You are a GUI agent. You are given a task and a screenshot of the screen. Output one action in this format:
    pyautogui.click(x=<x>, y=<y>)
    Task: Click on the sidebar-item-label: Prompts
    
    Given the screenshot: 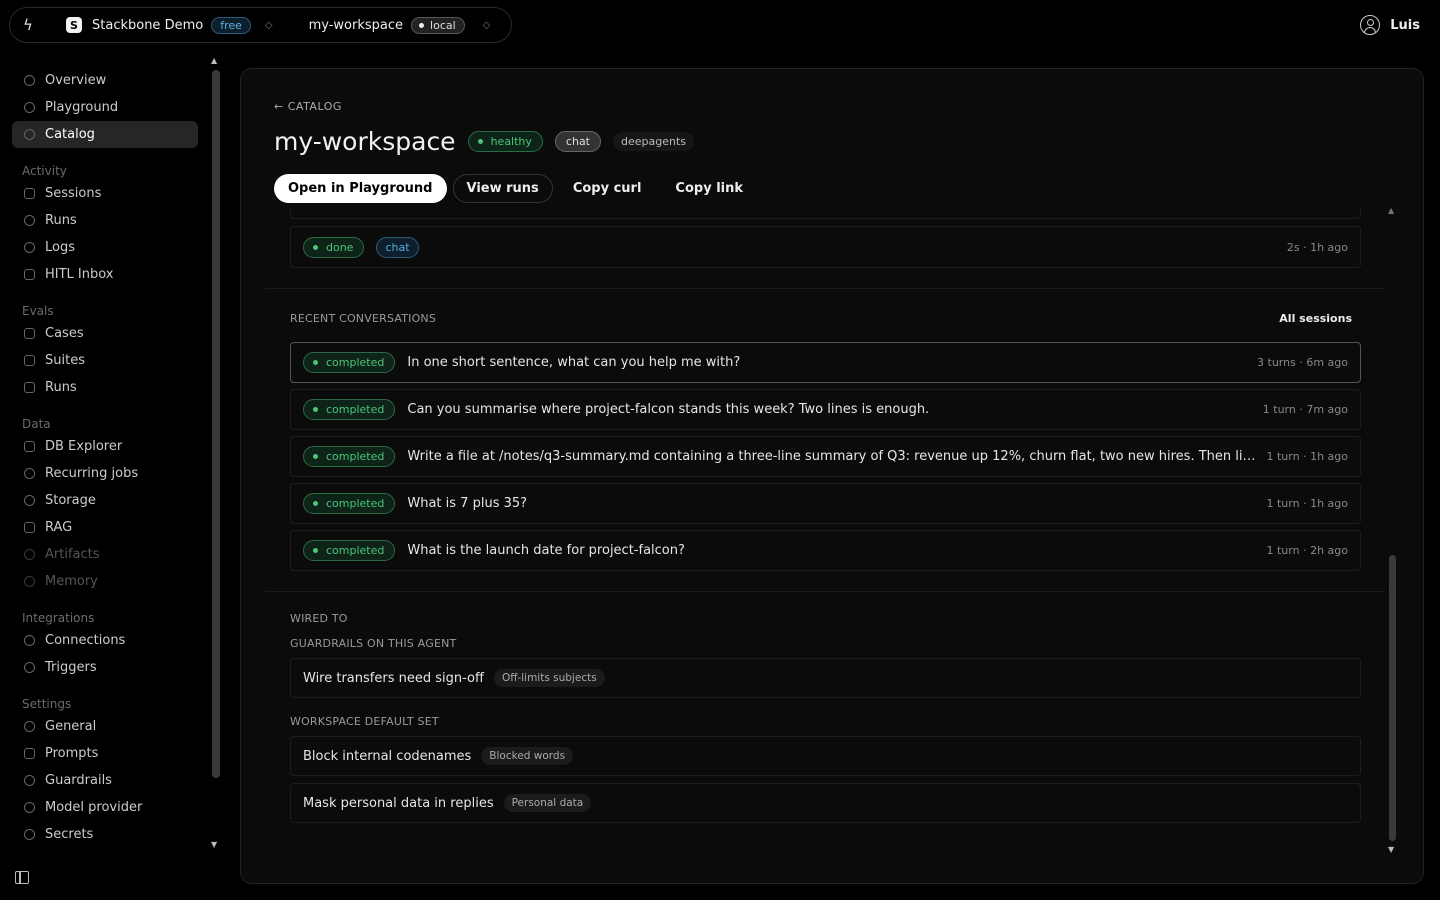 What is the action you would take?
    pyautogui.click(x=72, y=753)
    